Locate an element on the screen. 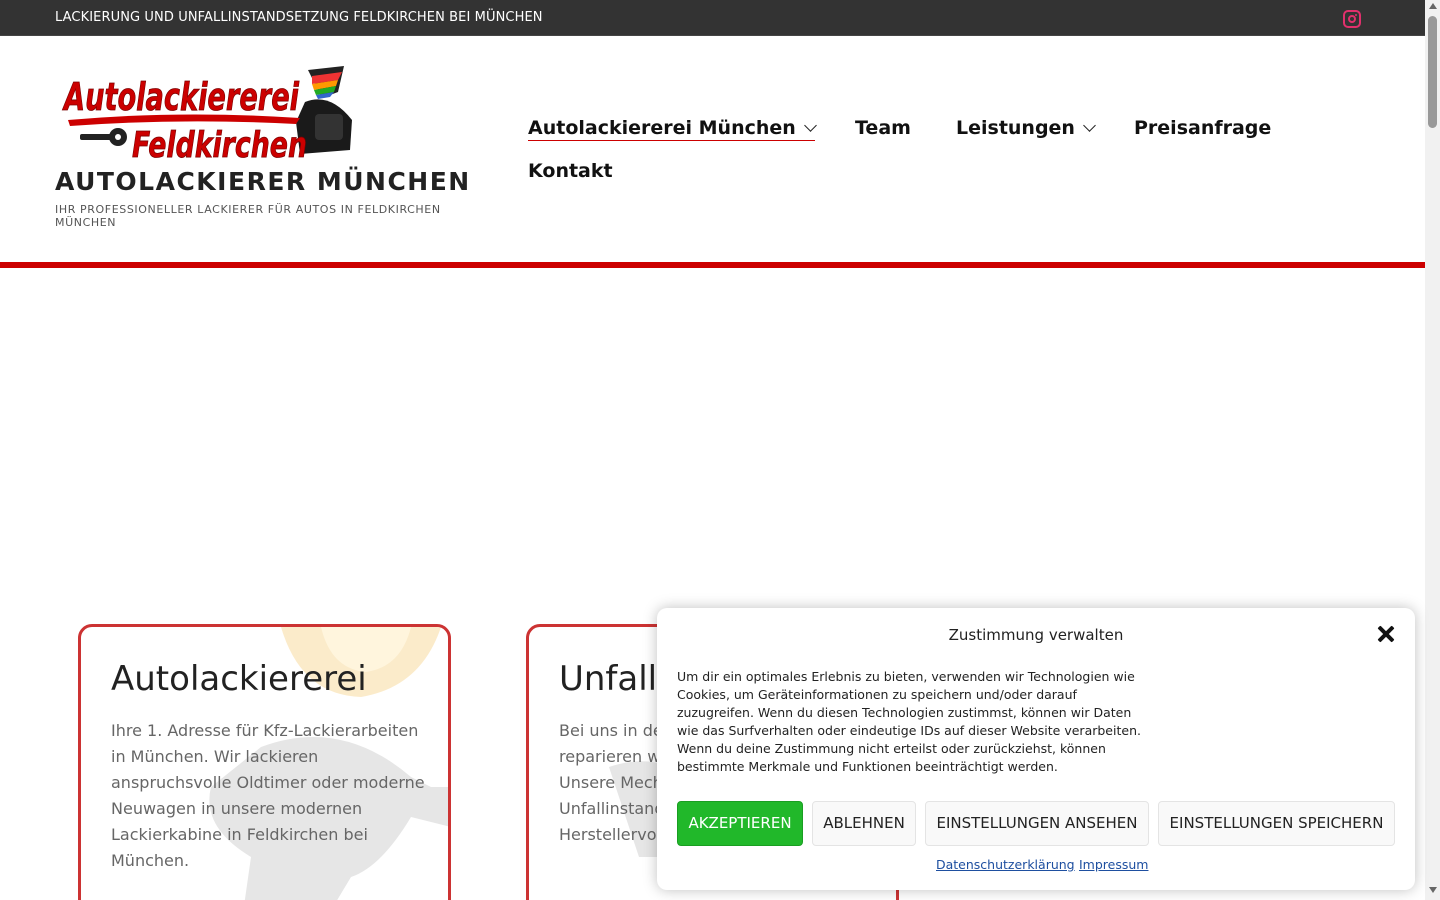 This screenshot has height=900, width=1440. nav-item-kontakt: Kontakt is located at coordinates (570, 171).